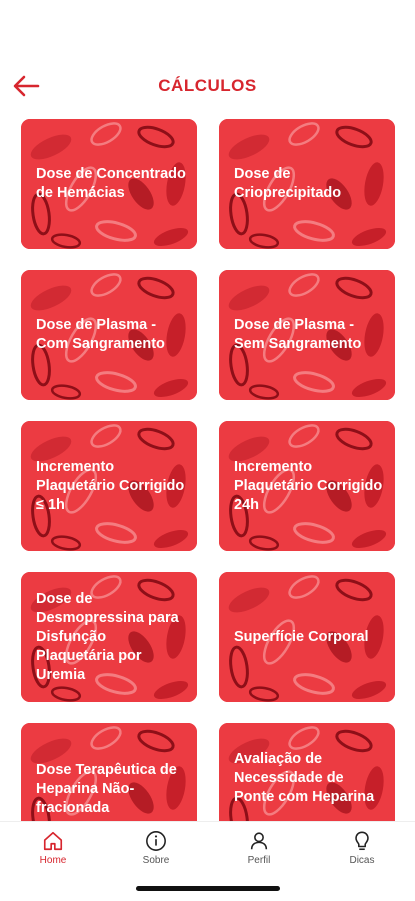 The image size is (415, 901). Describe the element at coordinates (362, 860) in the screenshot. I see `nav-tips-label: Dicas` at that location.